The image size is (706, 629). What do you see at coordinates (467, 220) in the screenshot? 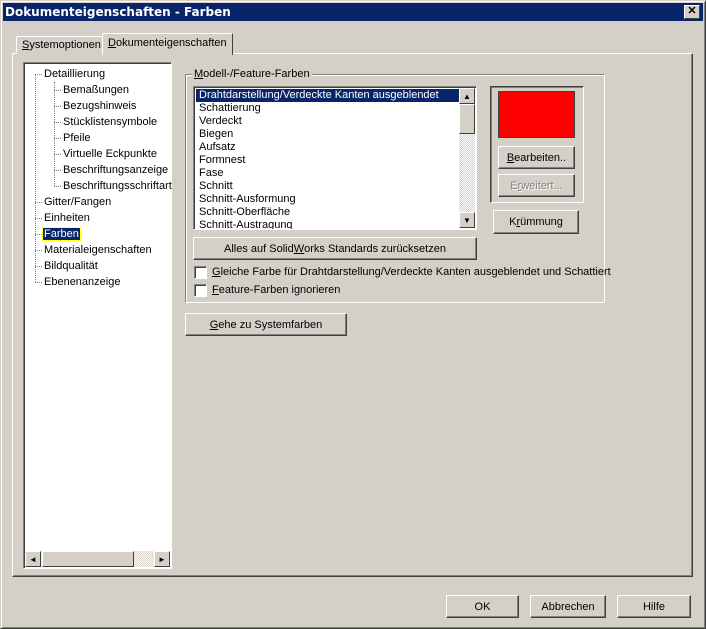
I see `list-scroll-down: ▼` at bounding box center [467, 220].